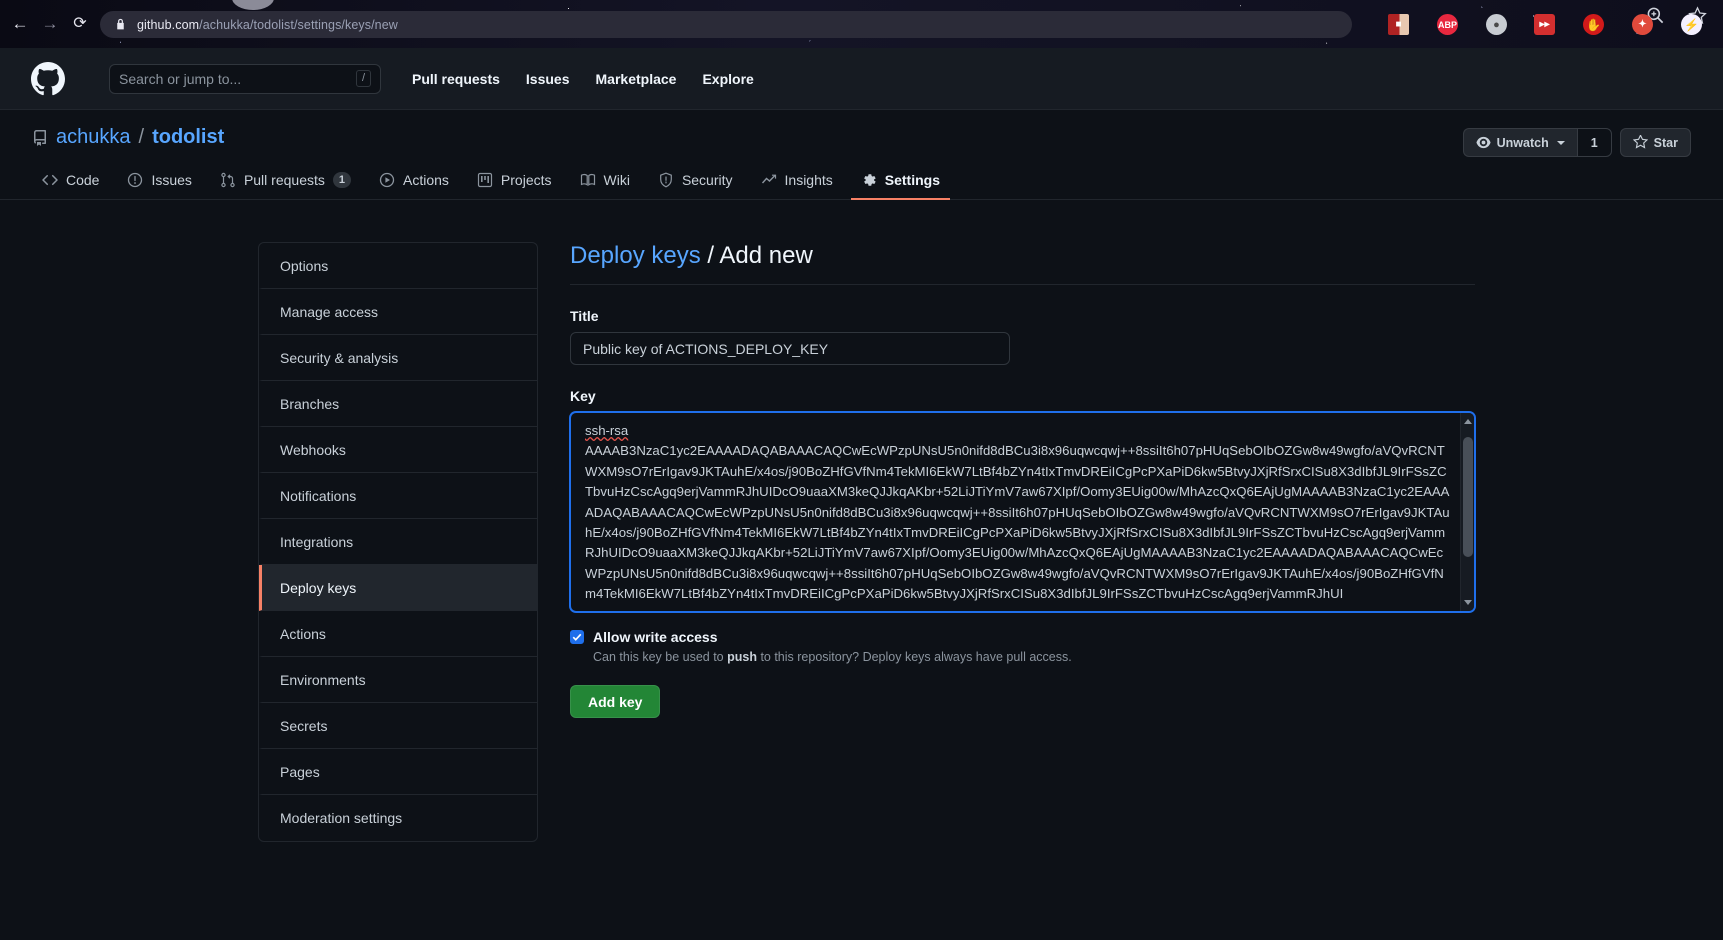  I want to click on sidebar-item-pages: Pages, so click(398, 772).